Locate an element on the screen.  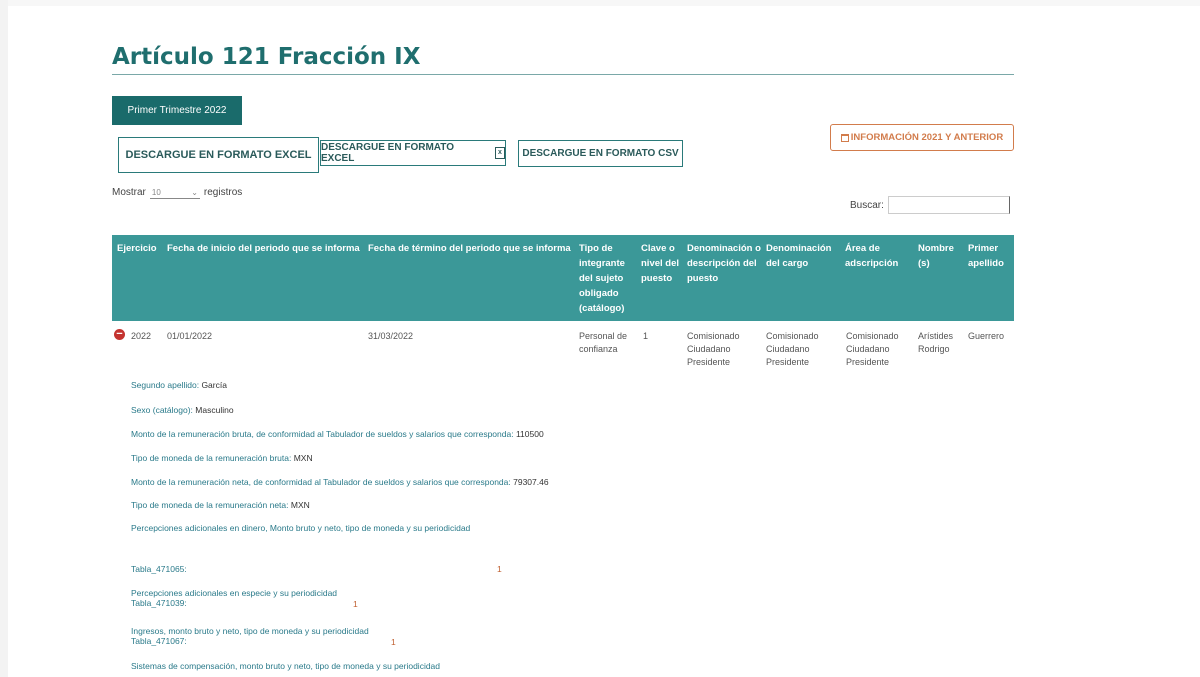
length-prefix: Mostrar is located at coordinates (129, 192).